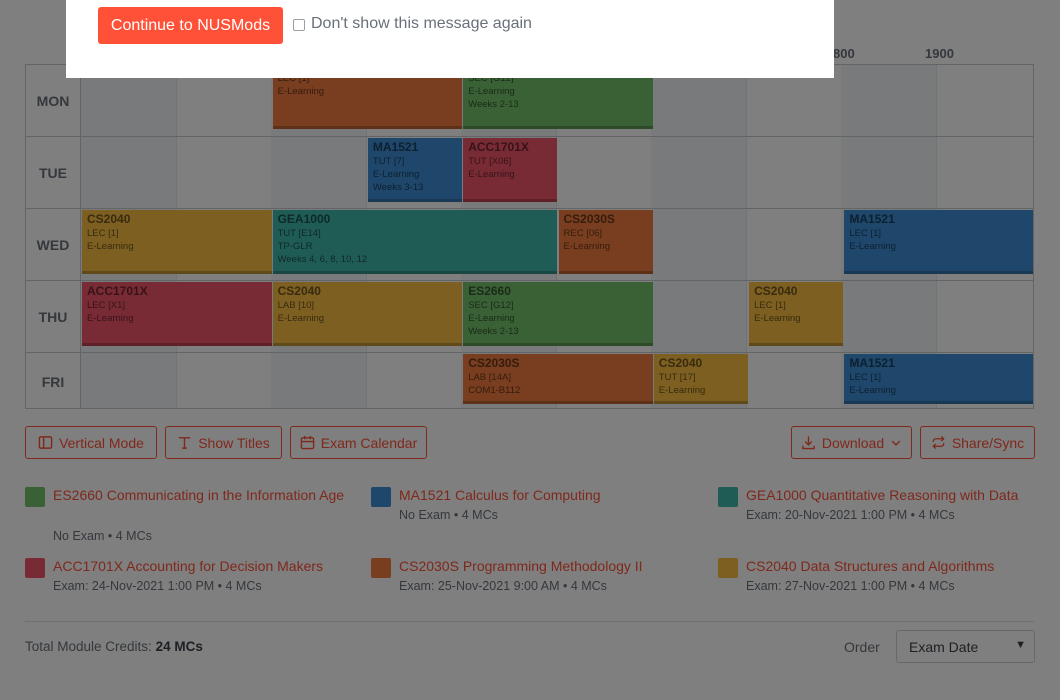 Image resolution: width=1060 pixels, height=700 pixels. I want to click on dont-show-checkbox, so click(299, 25).